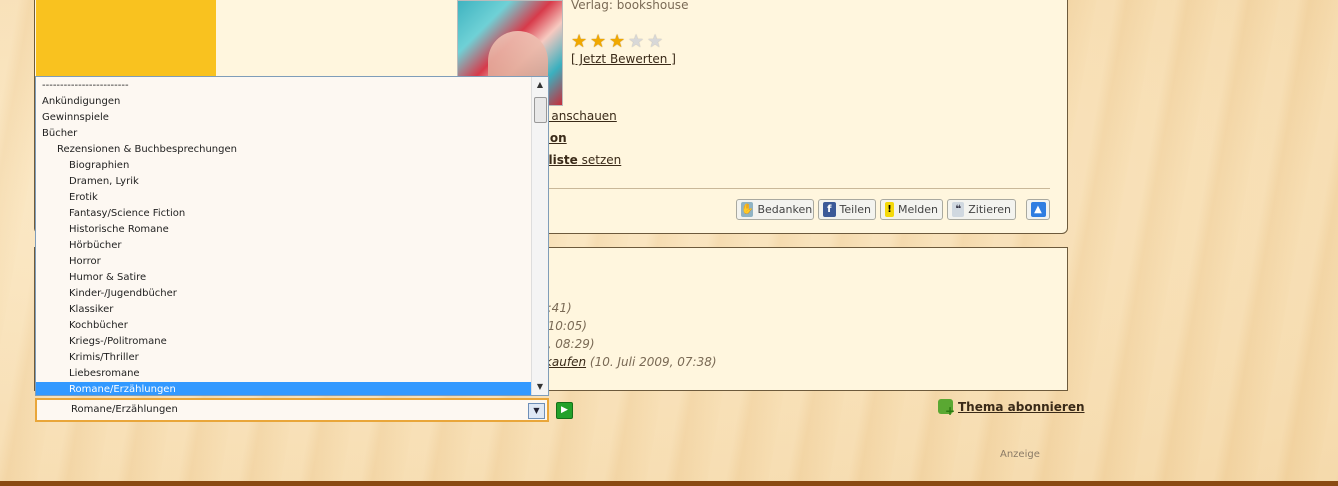 The image size is (1338, 486). Describe the element at coordinates (653, 362) in the screenshot. I see `similar-thread-date: (10. Juli 2009, 07:38)` at that location.